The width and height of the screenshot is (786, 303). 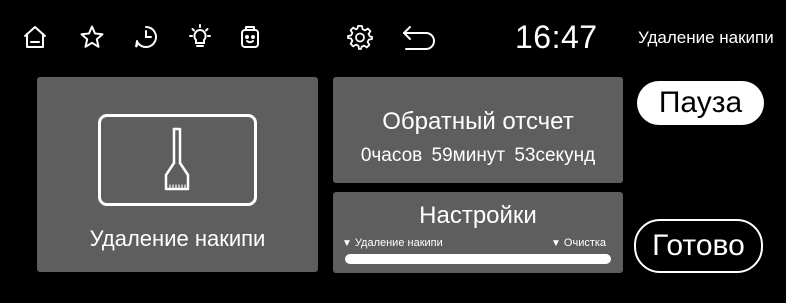 What do you see at coordinates (585, 243) in the screenshot?
I see `step-cleaning-label: Очистка` at bounding box center [585, 243].